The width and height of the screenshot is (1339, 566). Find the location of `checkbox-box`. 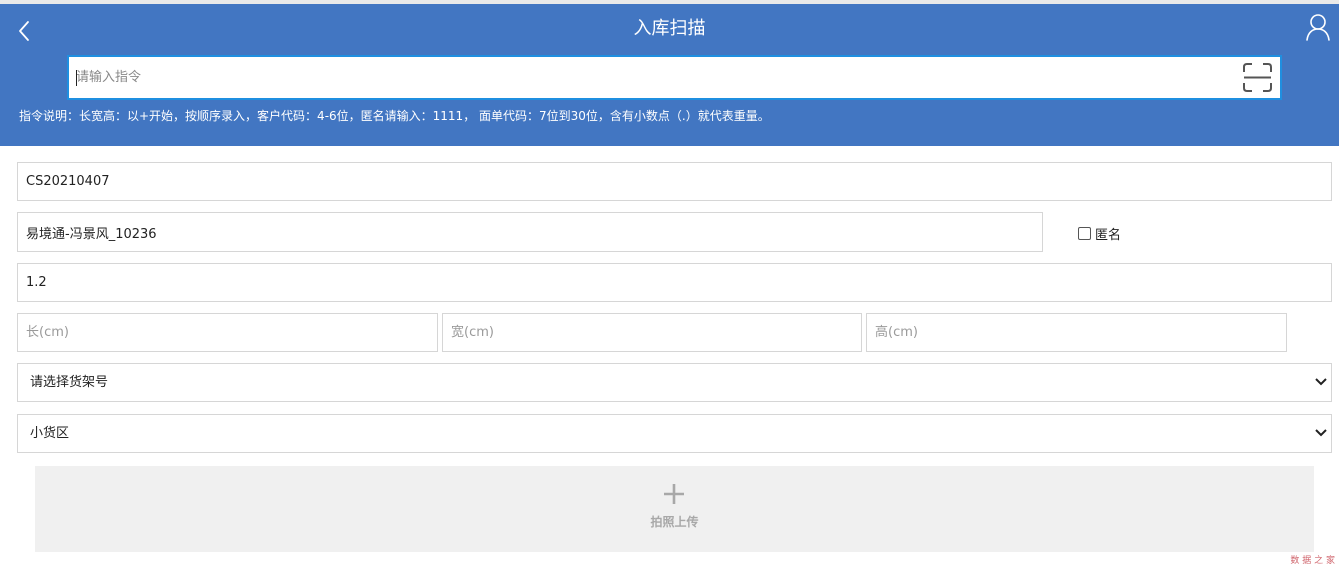

checkbox-box is located at coordinates (1084, 233).